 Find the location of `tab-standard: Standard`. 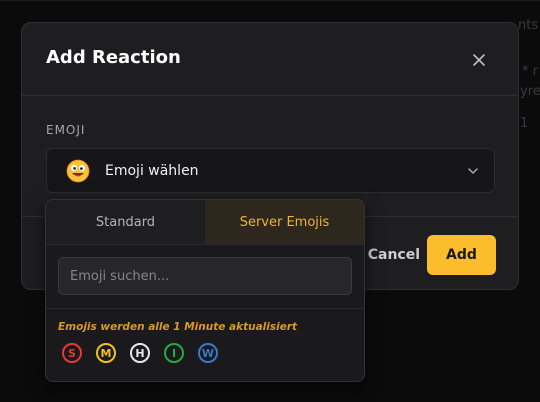

tab-standard: Standard is located at coordinates (125, 222).